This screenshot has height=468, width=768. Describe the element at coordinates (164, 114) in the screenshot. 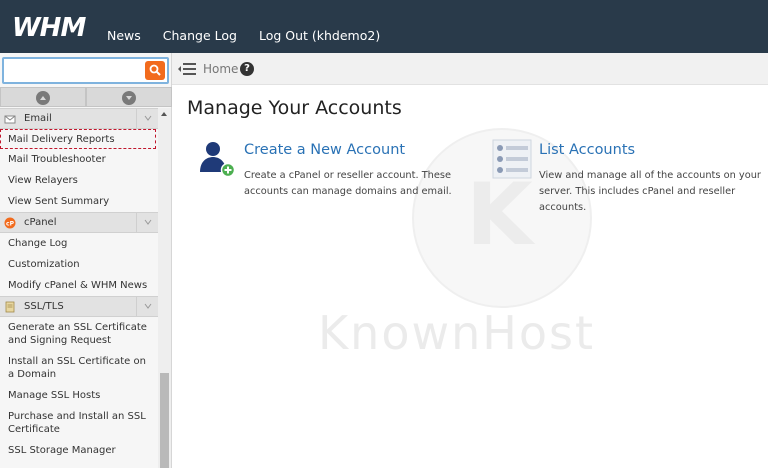

I see `scroll-up-arrow-icon` at that location.